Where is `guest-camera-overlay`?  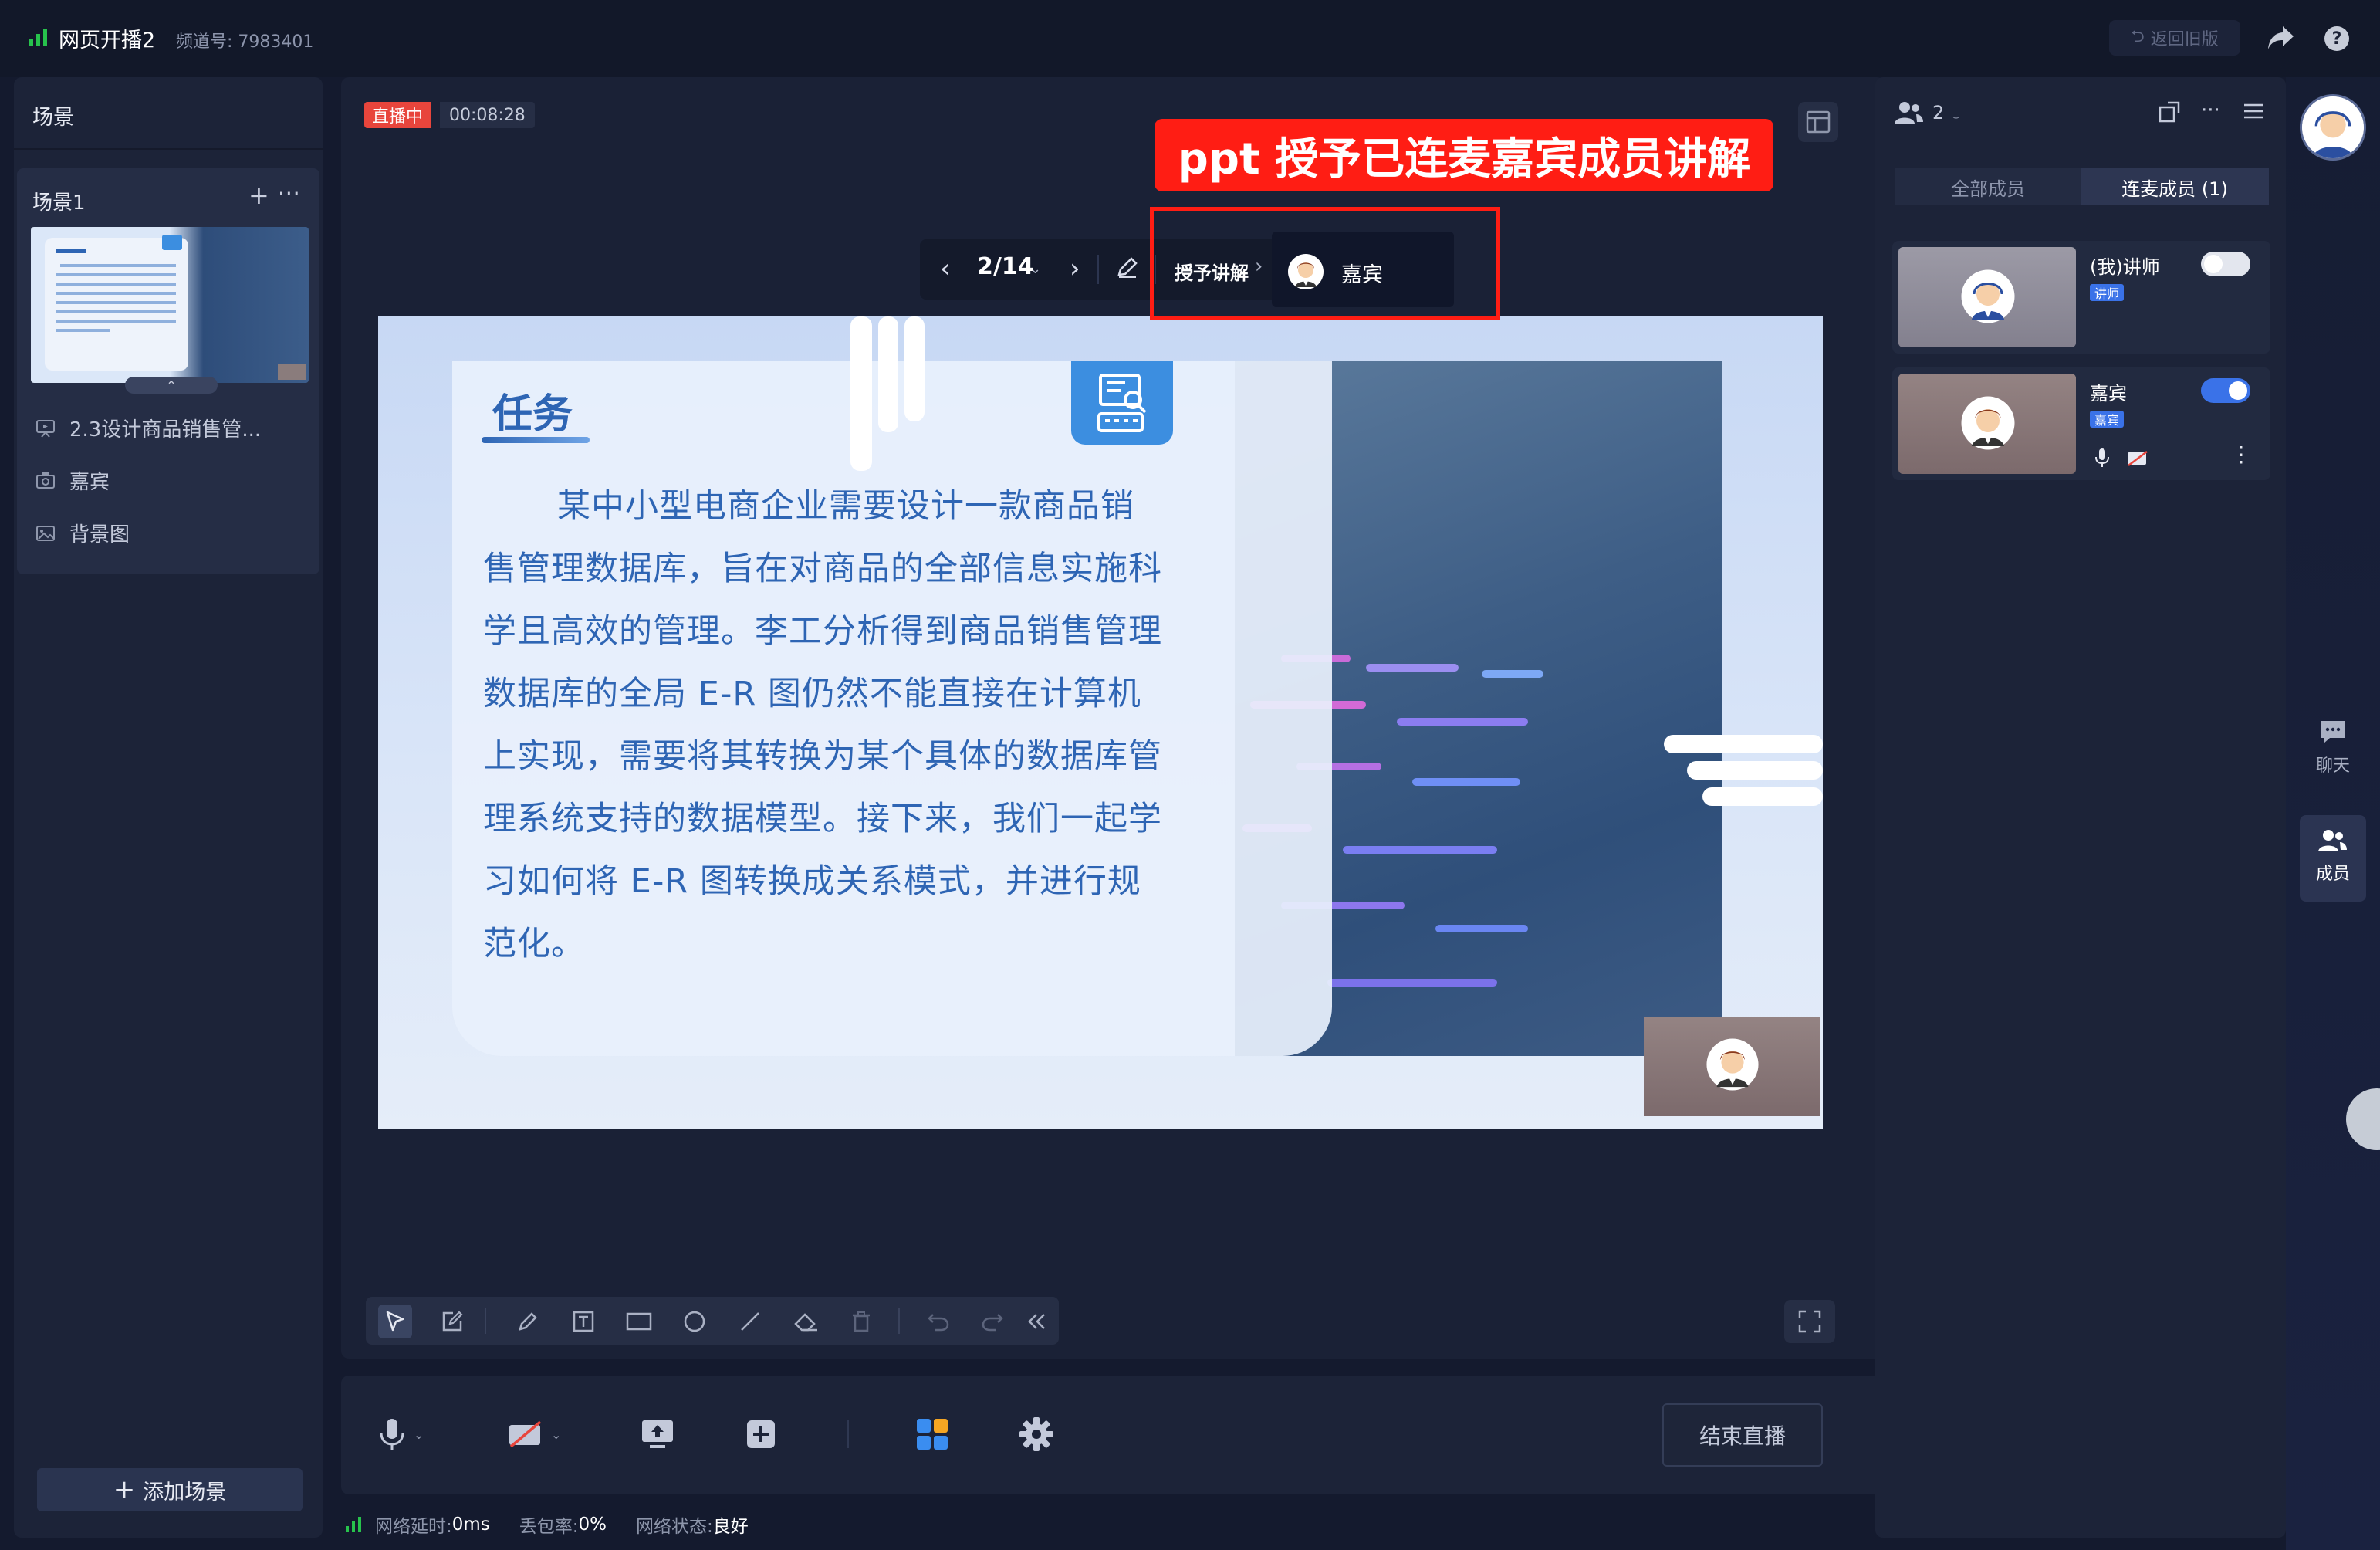
guest-camera-overlay is located at coordinates (1732, 1066).